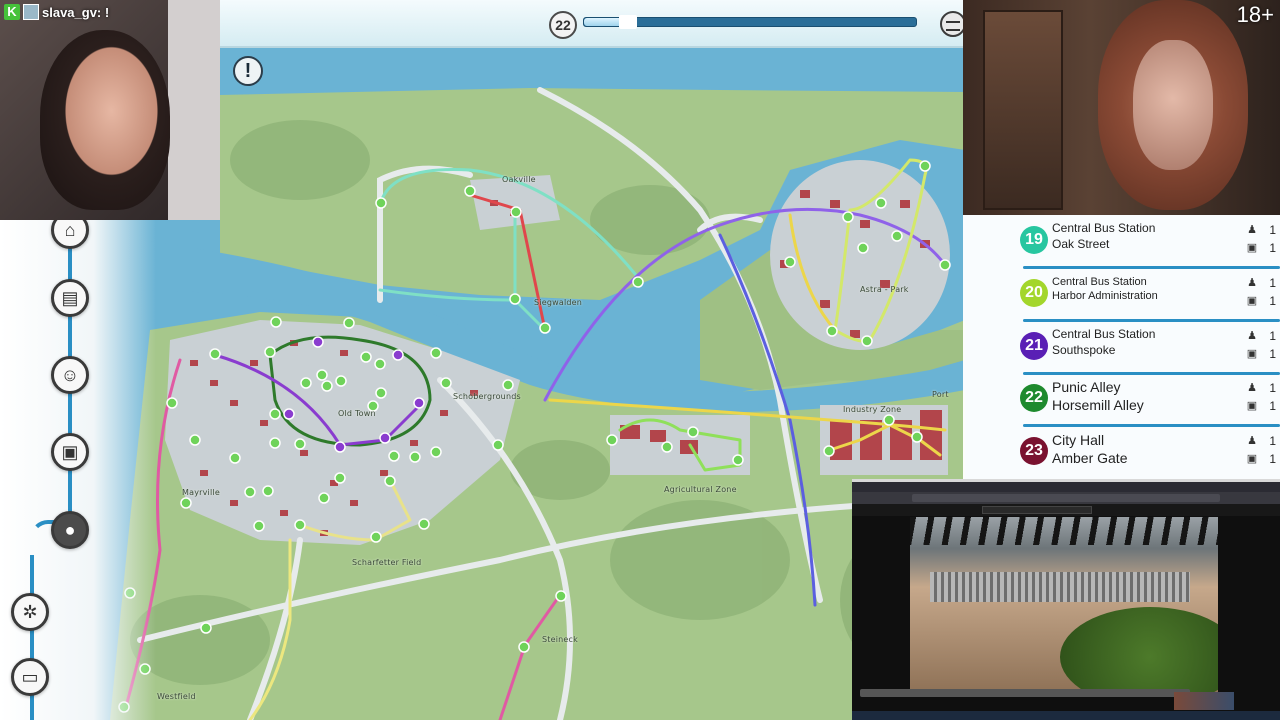 The width and height of the screenshot is (1280, 720). Describe the element at coordinates (1023, 110) in the screenshot. I see `webcam-shelf` at that location.